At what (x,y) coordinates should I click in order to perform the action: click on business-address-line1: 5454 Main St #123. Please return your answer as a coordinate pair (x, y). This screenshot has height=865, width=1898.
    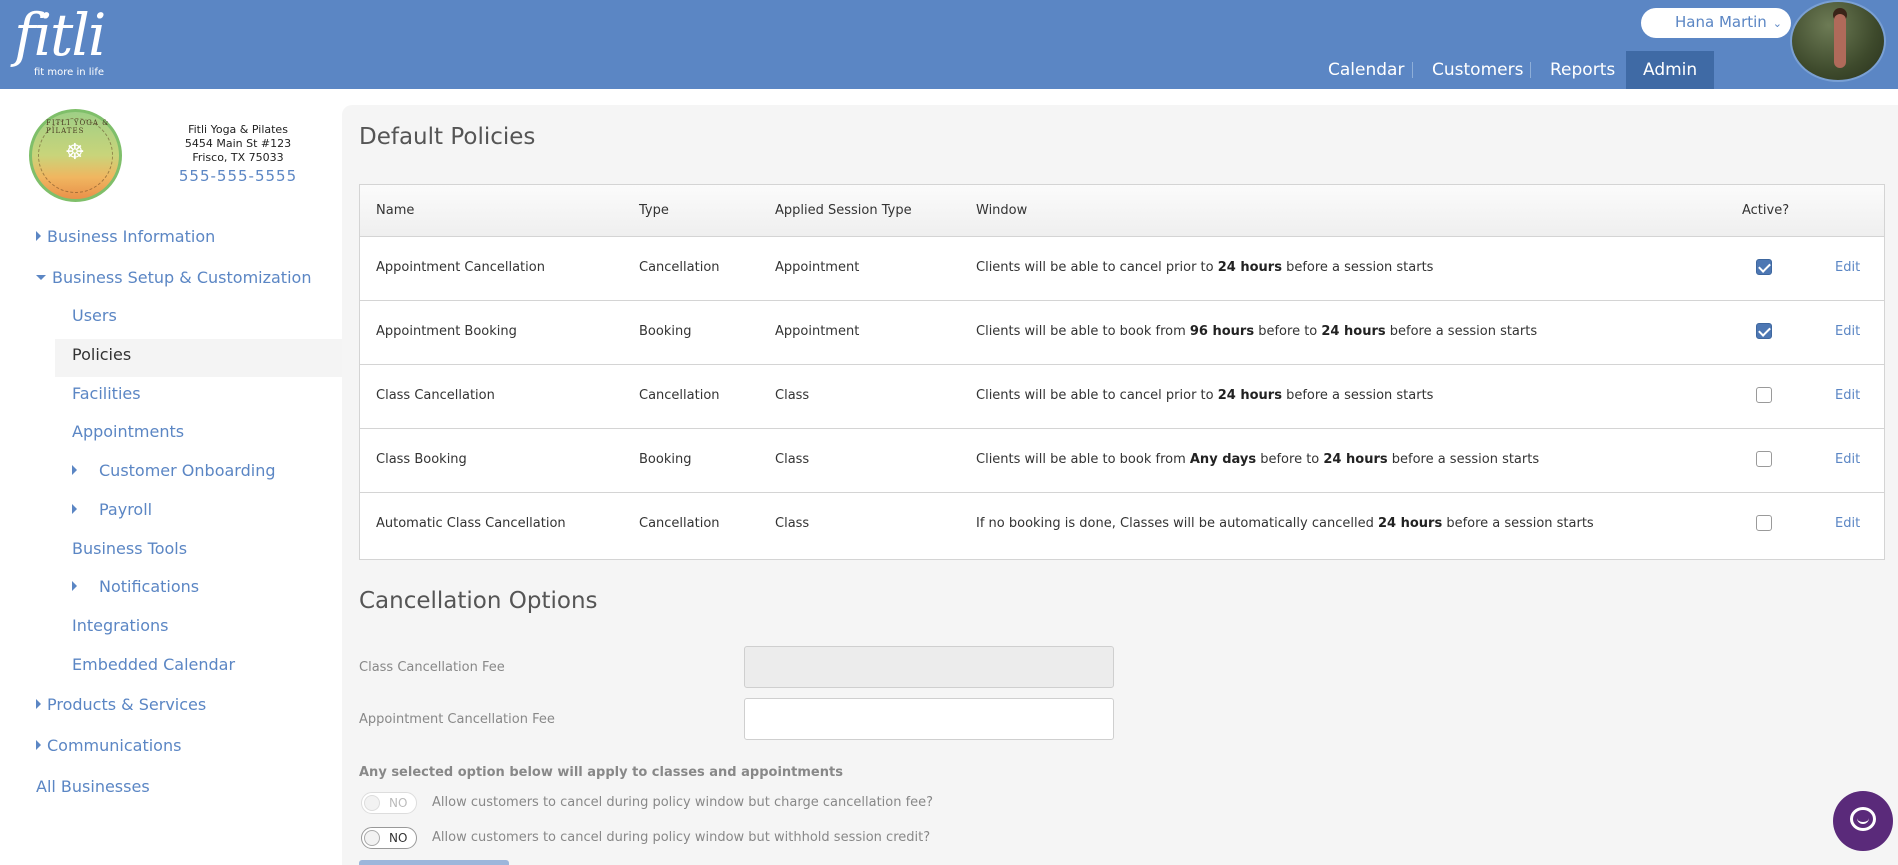
    Looking at the image, I should click on (238, 143).